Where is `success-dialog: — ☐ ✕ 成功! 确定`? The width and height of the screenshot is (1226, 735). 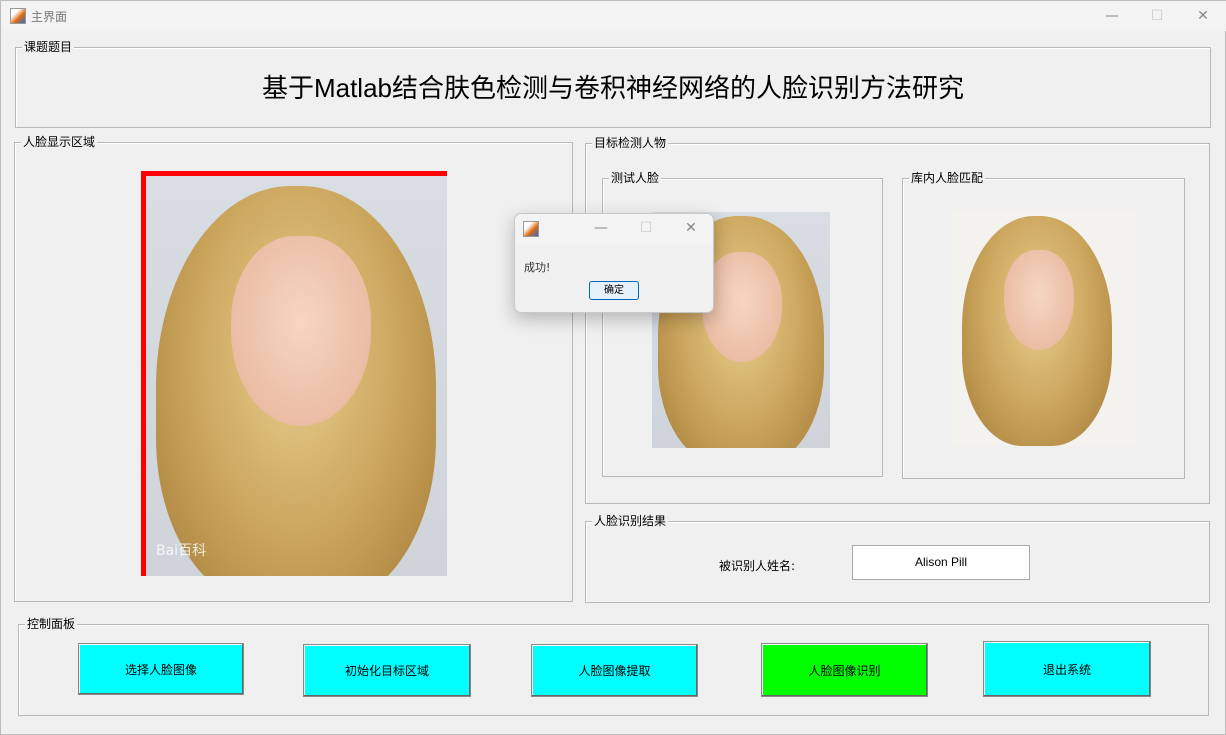
success-dialog: — ☐ ✕ 成功! 确定 is located at coordinates (614, 263).